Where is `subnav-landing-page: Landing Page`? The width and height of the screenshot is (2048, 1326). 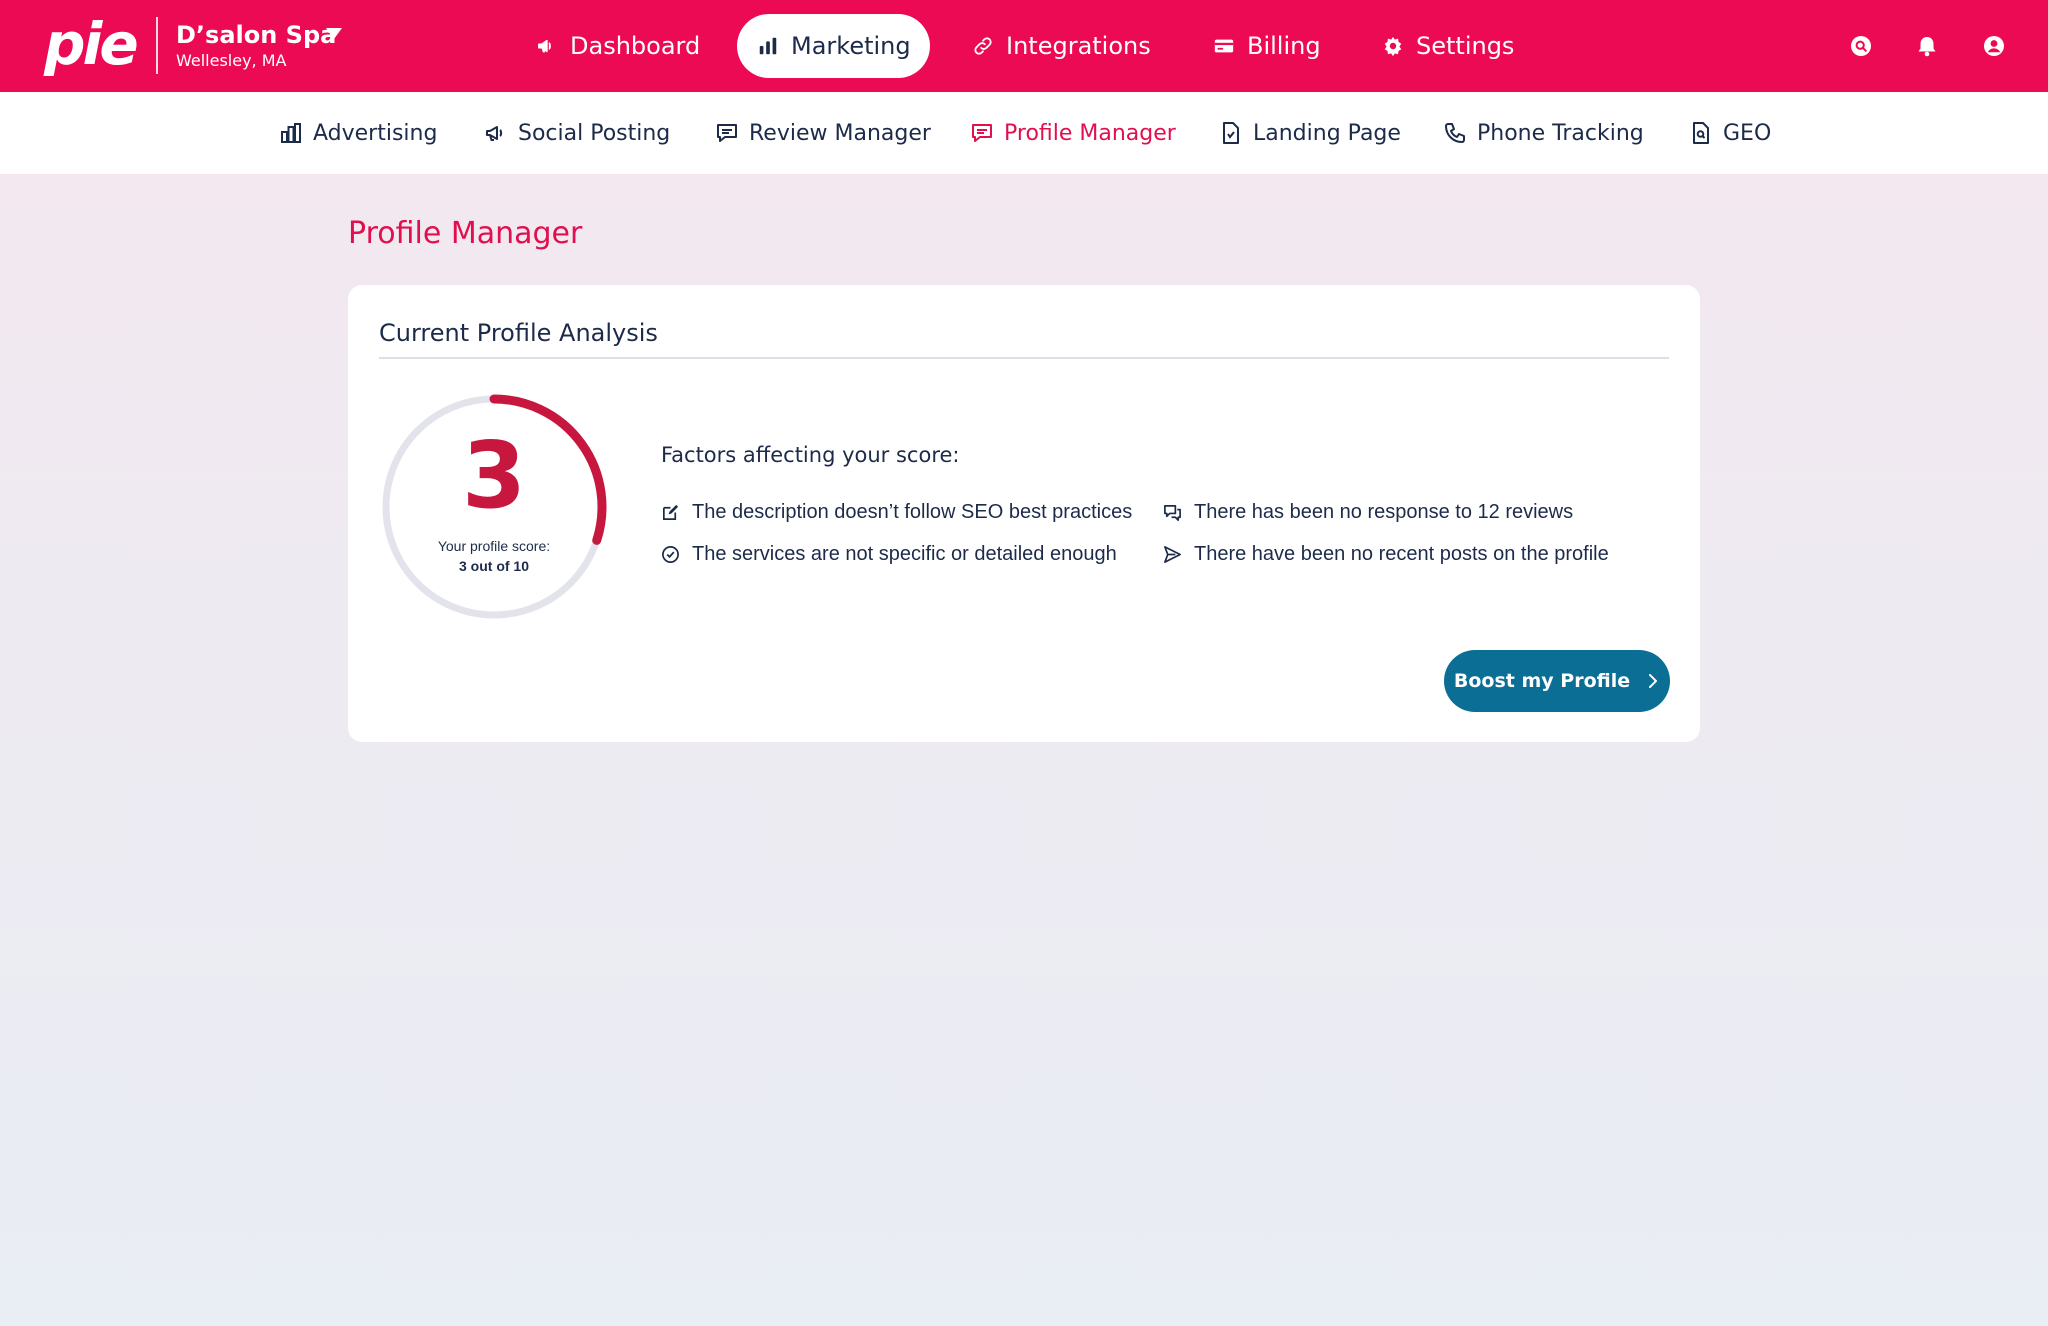 subnav-landing-page: Landing Page is located at coordinates (1310, 133).